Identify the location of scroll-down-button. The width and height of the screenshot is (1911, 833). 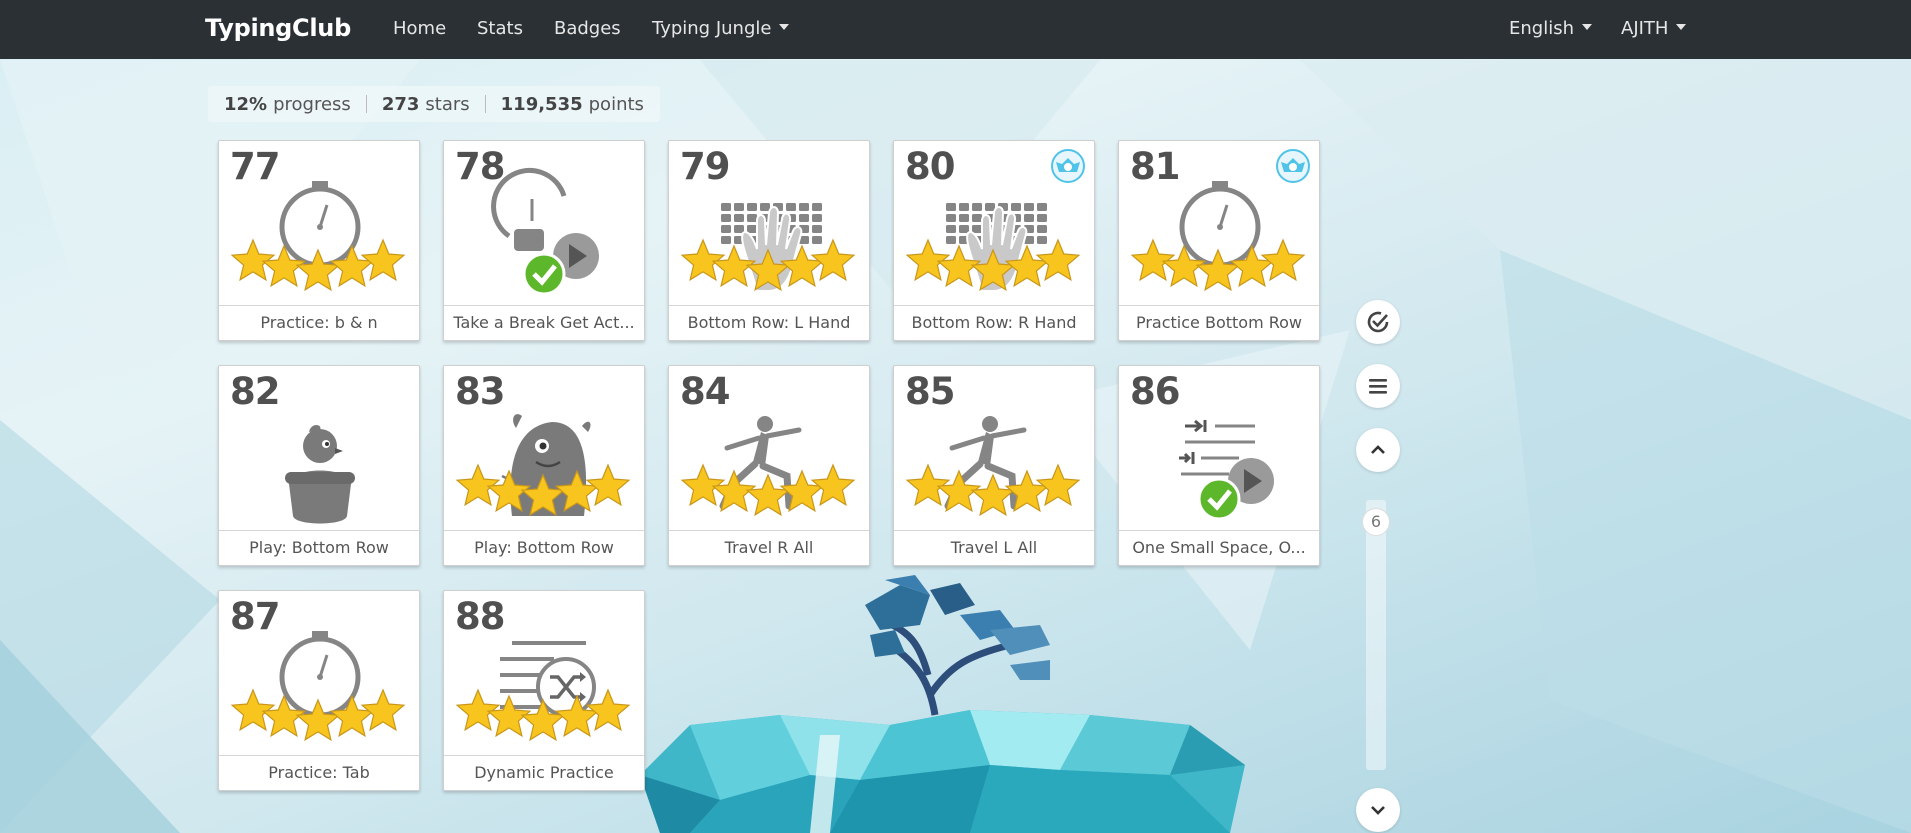
(1378, 810).